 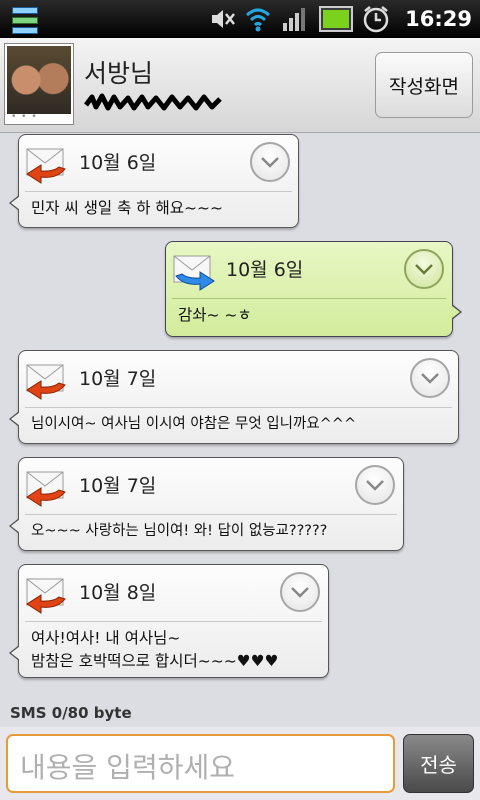 I want to click on avatar: • • •, so click(x=39, y=84).